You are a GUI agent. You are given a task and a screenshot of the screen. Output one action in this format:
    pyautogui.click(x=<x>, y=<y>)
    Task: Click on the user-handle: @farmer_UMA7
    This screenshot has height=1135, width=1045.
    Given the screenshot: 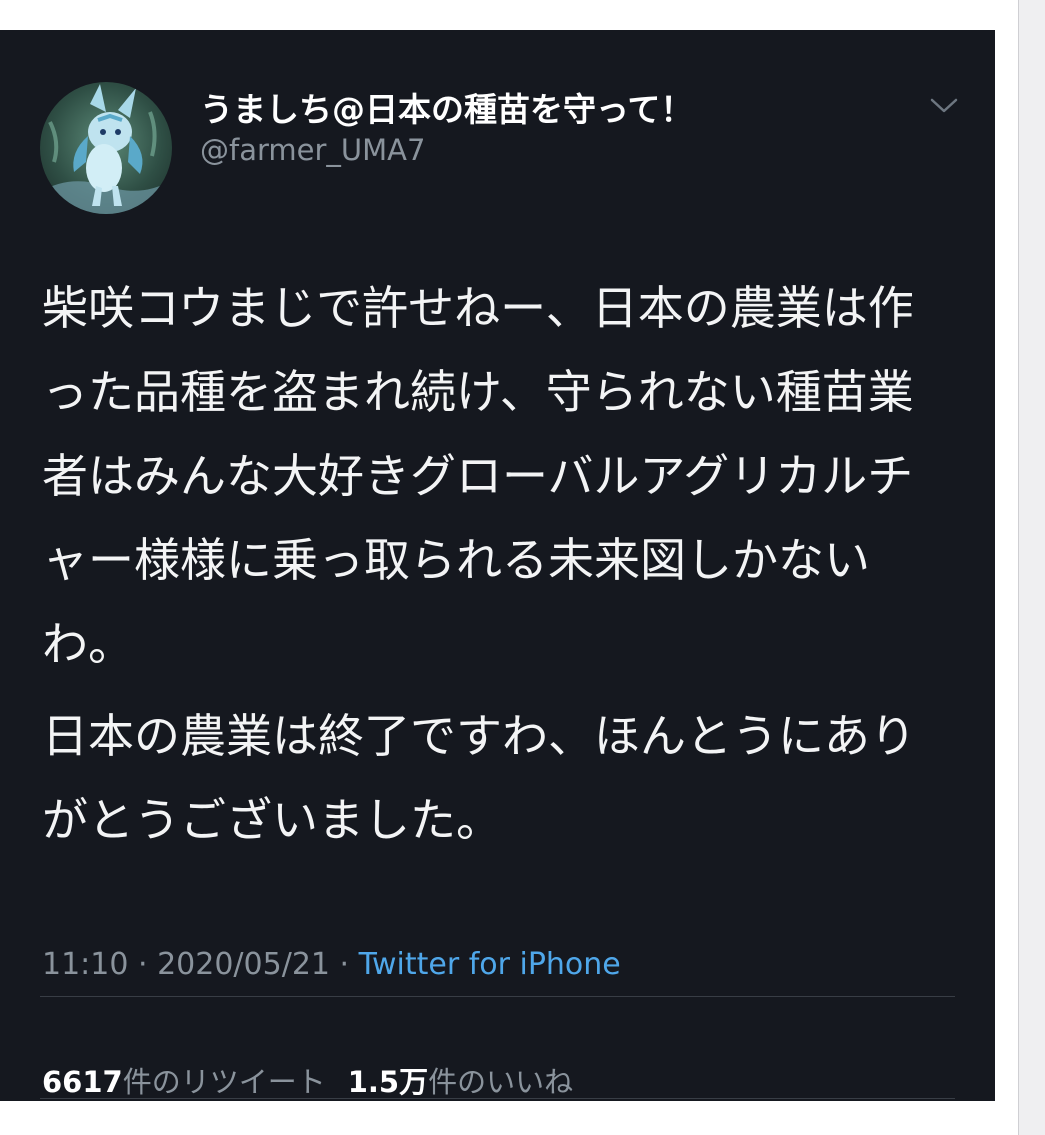 What is the action you would take?
    pyautogui.click(x=312, y=150)
    